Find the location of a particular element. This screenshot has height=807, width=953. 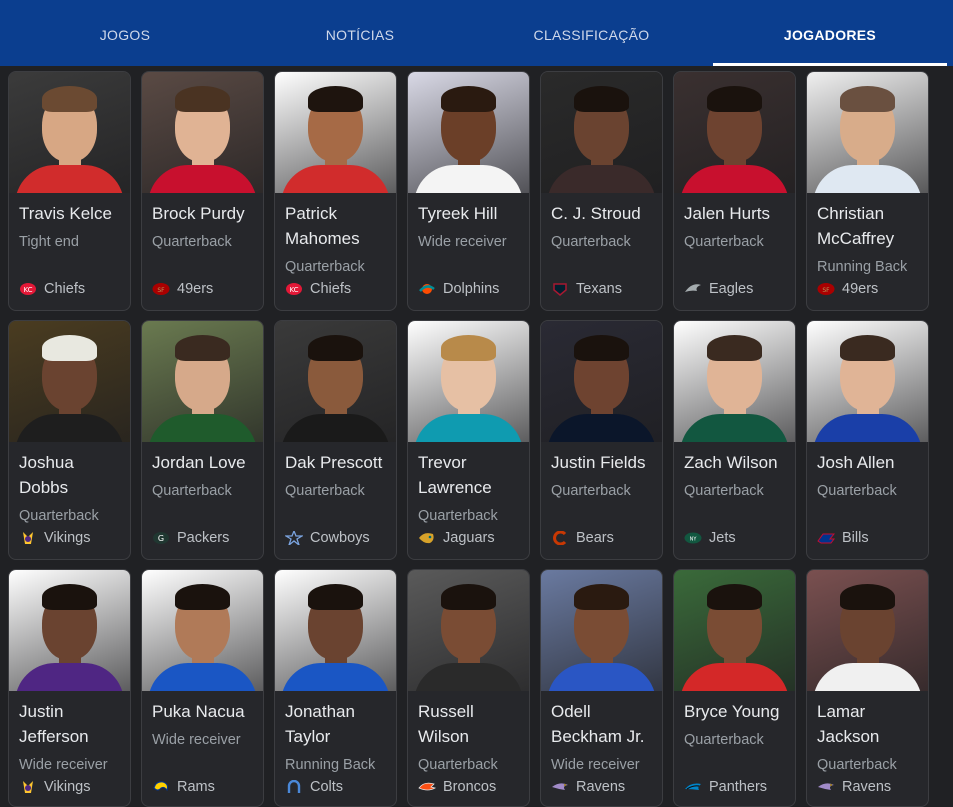

player-team: Rams is located at coordinates (183, 787).